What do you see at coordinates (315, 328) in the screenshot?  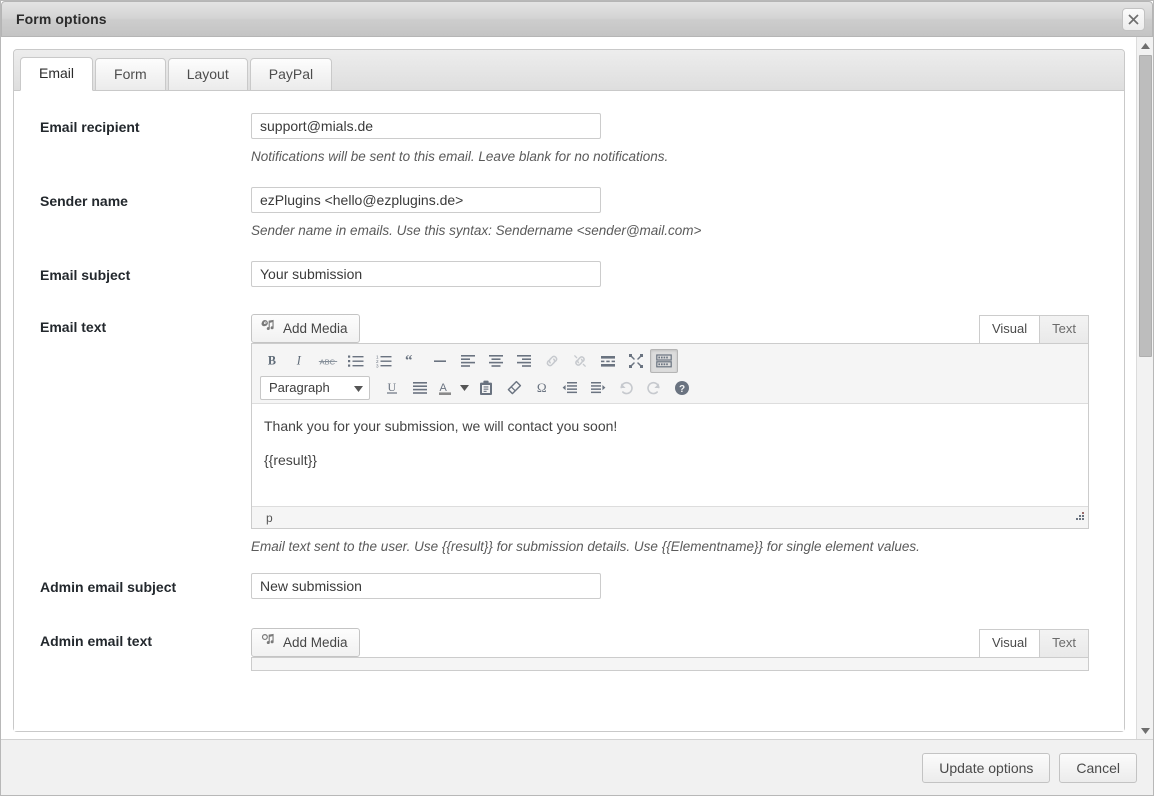 I see `add-media-label: Add Media` at bounding box center [315, 328].